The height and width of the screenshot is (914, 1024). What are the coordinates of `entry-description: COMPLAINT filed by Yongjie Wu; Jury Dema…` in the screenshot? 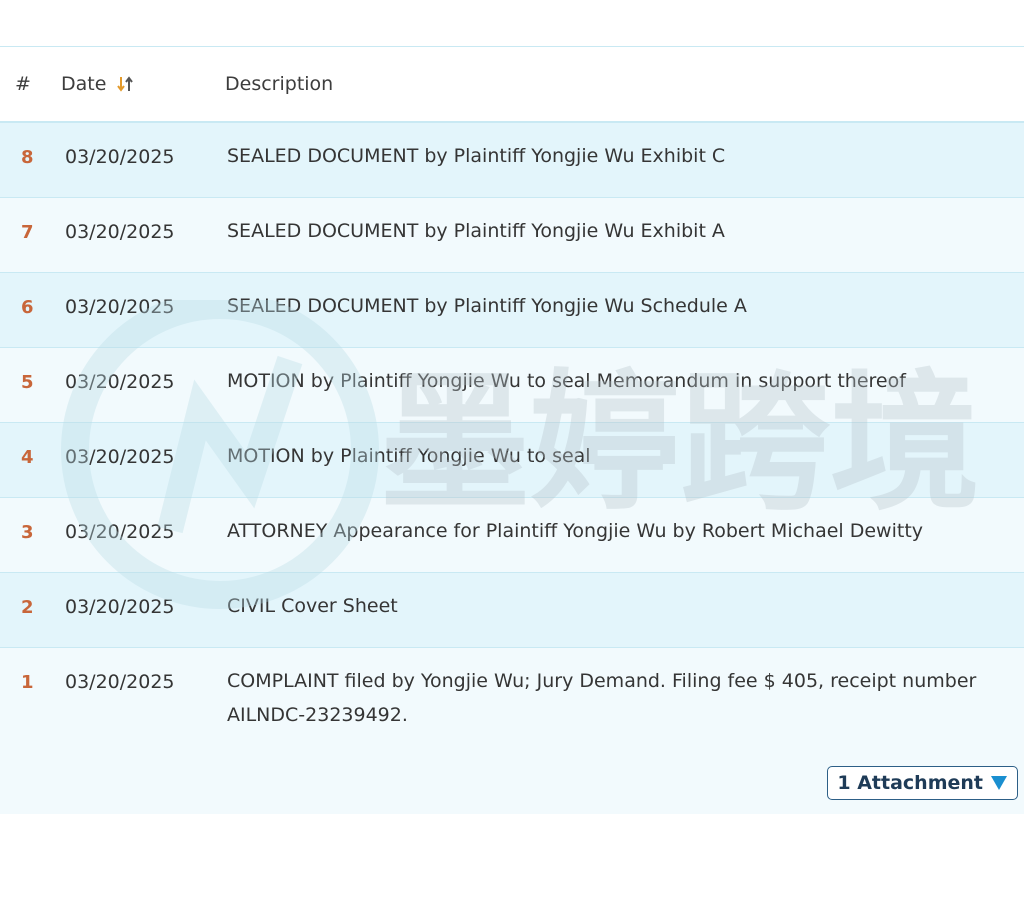 It's located at (622, 698).